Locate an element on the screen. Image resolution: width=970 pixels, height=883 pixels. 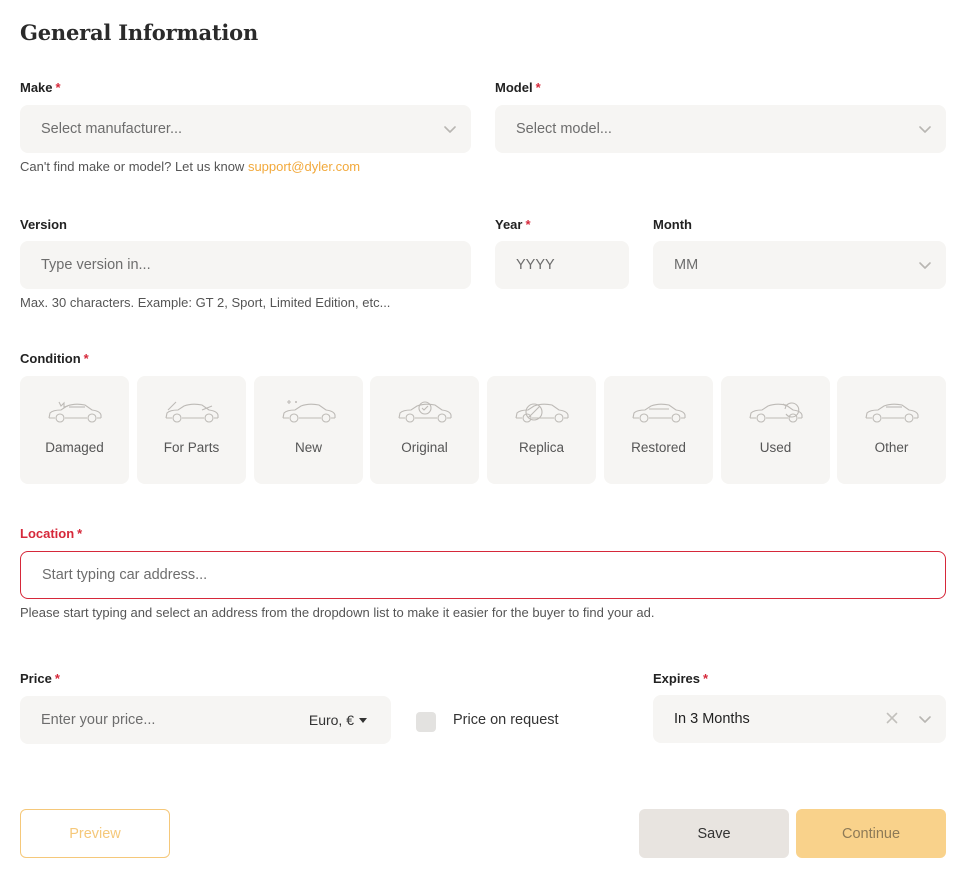
price-label: Price * is located at coordinates (40, 678).